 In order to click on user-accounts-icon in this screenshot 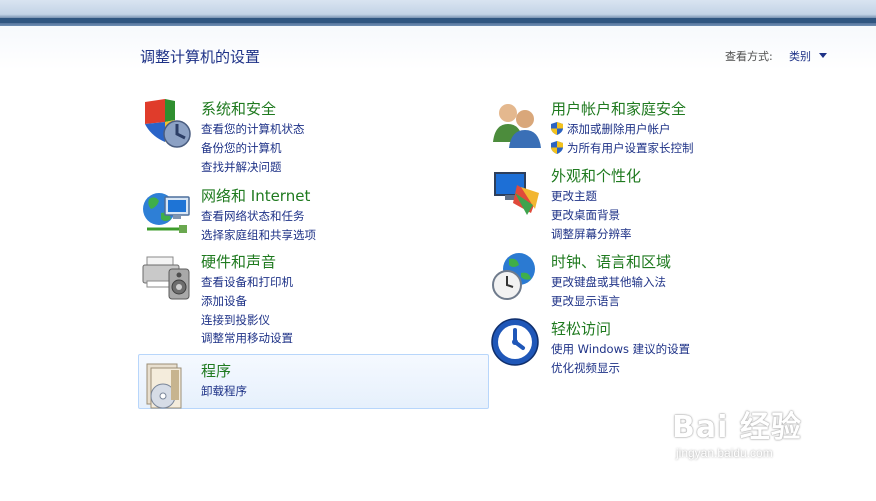, I will do `click(517, 124)`.